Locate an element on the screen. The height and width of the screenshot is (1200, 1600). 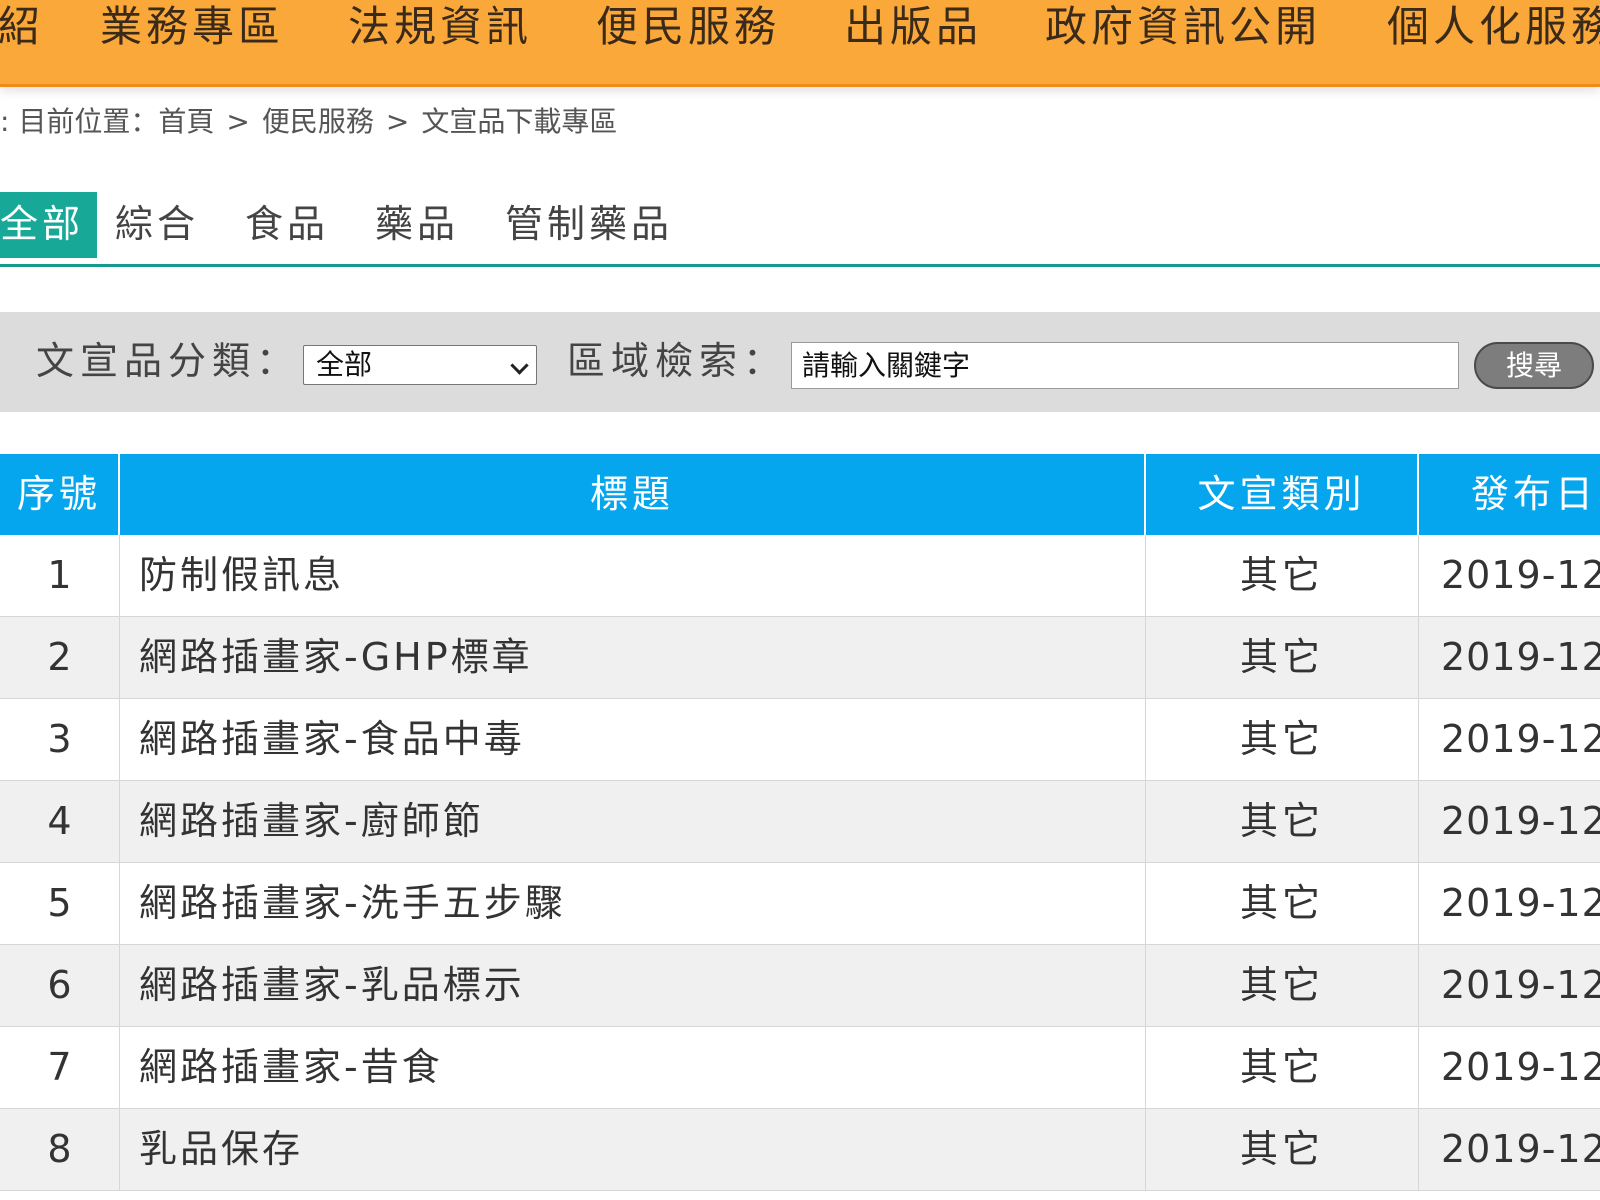
nav-item-personalized: 個人化服務 is located at coordinates (1493, 27).